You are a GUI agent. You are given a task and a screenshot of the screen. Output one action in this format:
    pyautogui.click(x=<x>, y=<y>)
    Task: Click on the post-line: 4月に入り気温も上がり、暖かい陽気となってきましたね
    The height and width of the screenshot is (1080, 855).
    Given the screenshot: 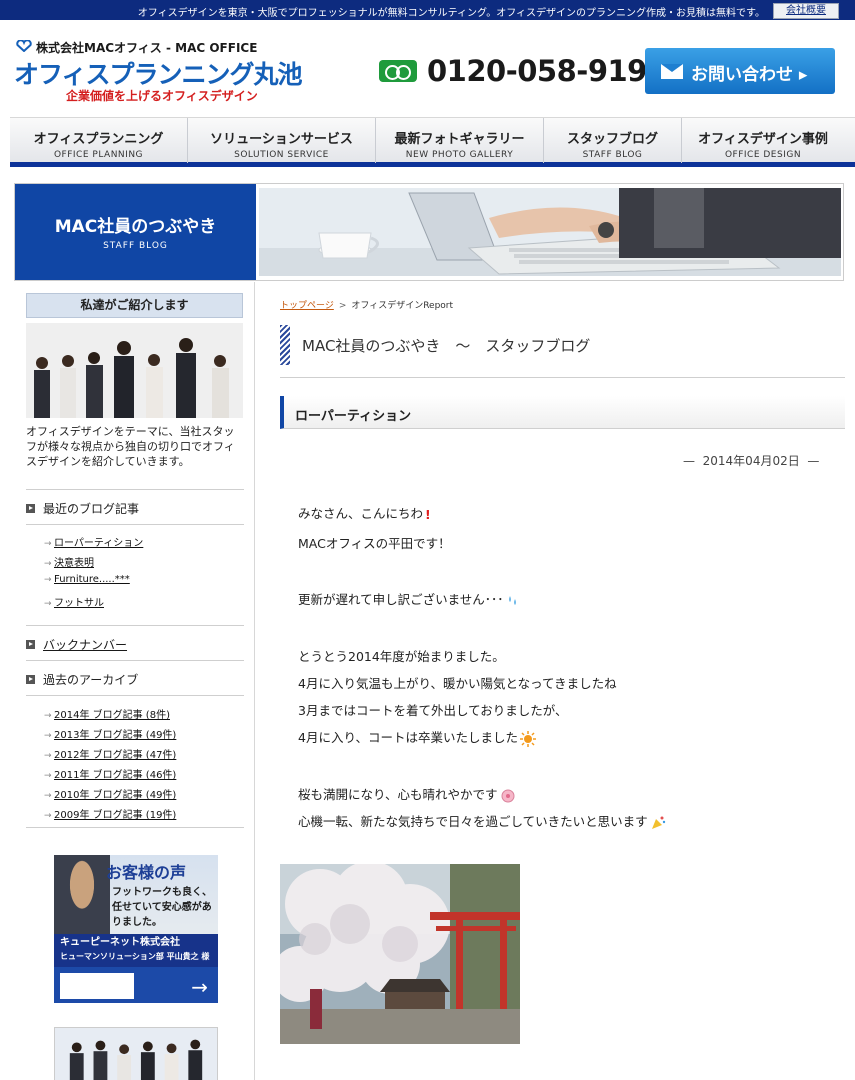 What is the action you would take?
    pyautogui.click(x=457, y=683)
    